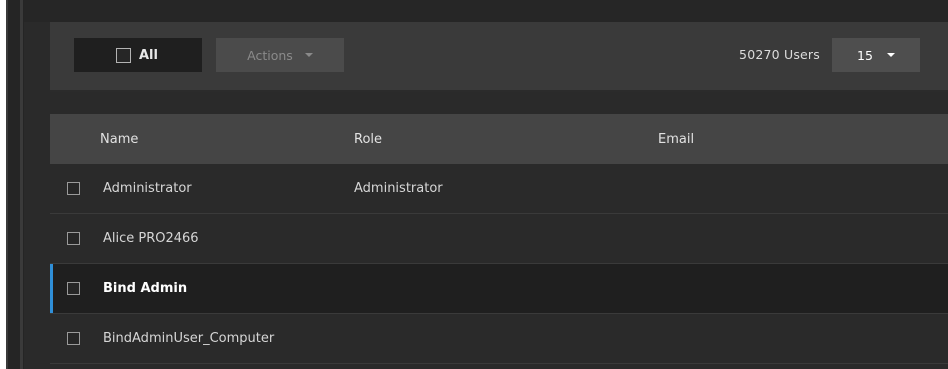 This screenshot has height=369, width=948. I want to click on table-row: Administrator Administrator, so click(499, 189).